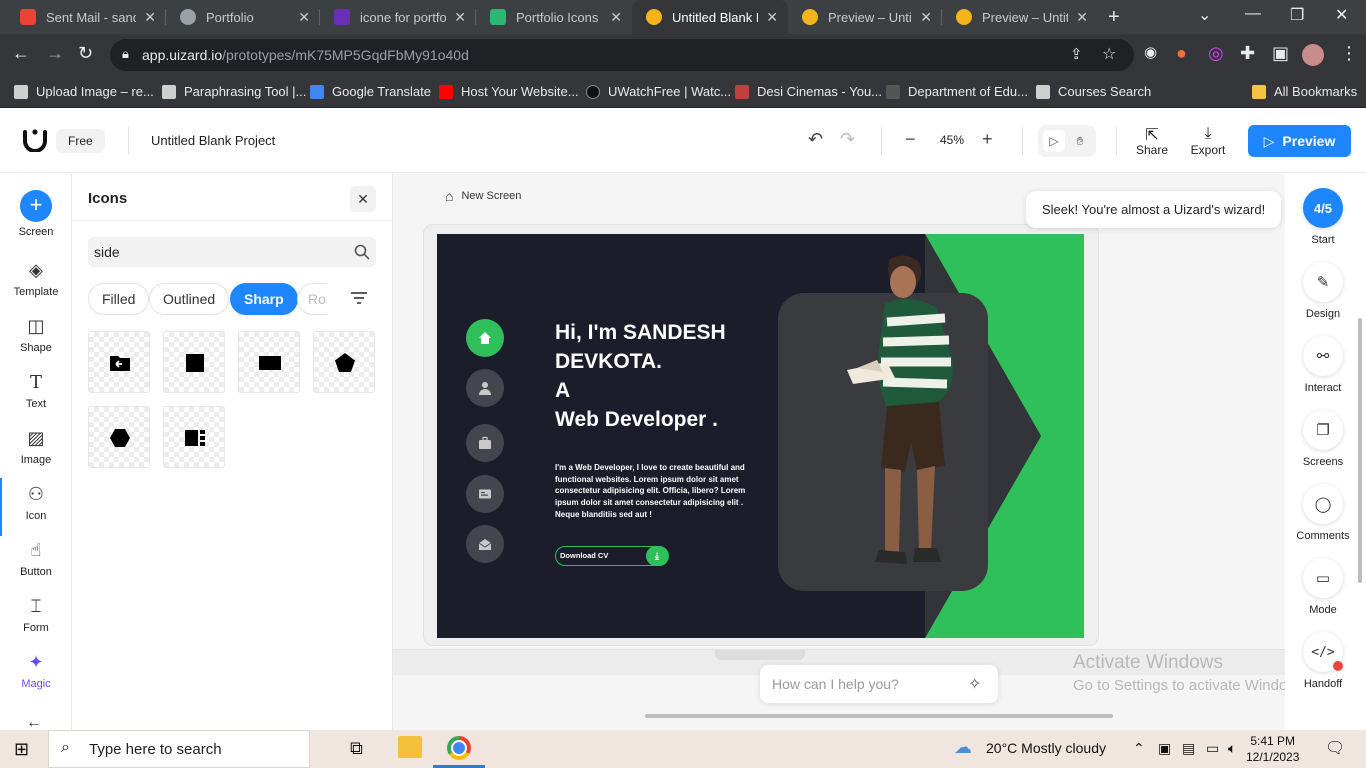  I want to click on back-icon: ←, so click(21, 53).